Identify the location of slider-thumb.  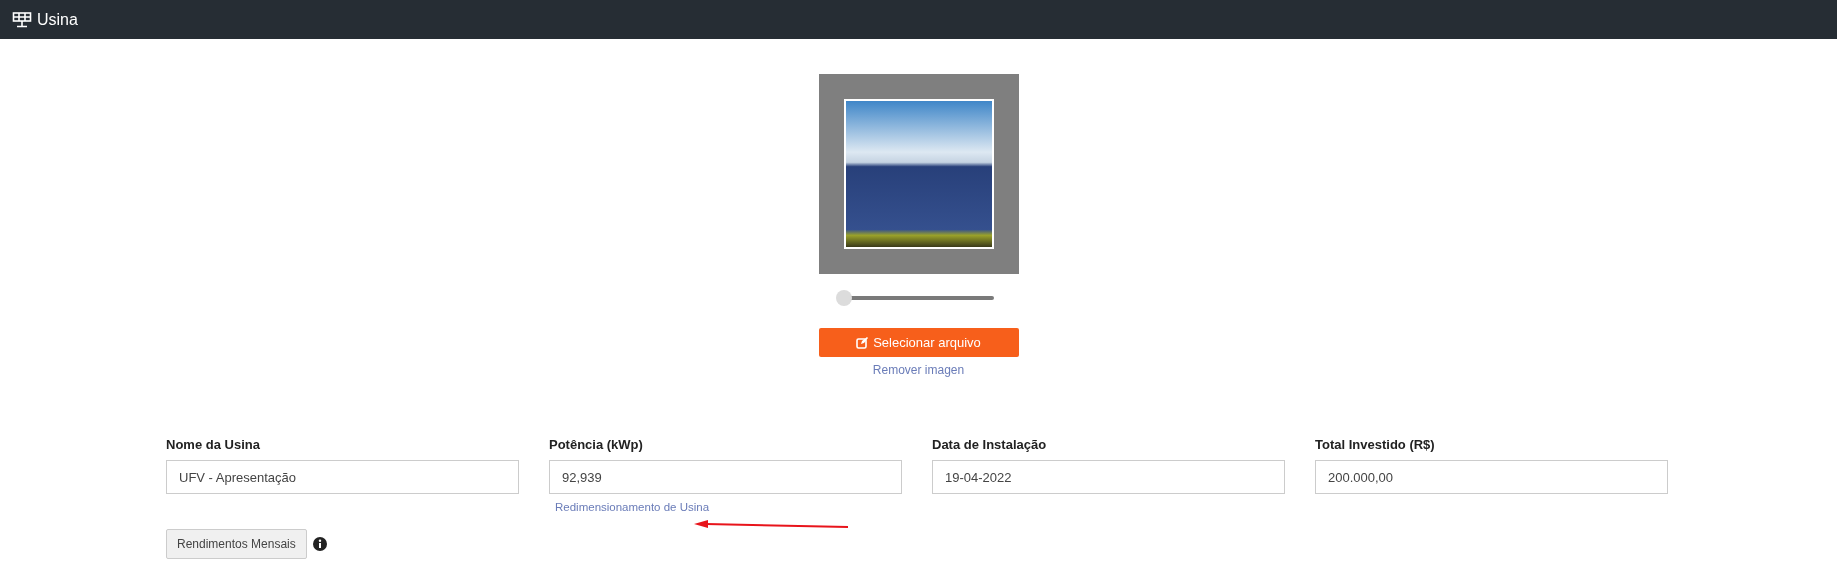
(843, 298).